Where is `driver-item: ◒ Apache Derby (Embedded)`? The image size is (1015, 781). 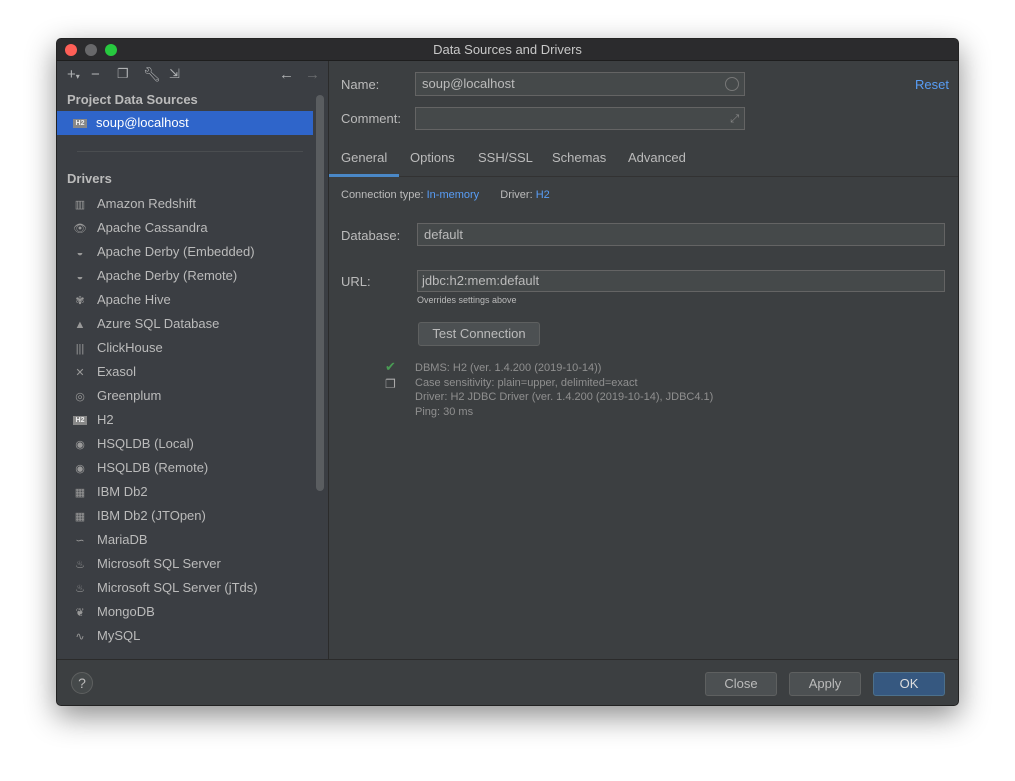
driver-item: ◒ Apache Derby (Embedded) is located at coordinates (192, 252).